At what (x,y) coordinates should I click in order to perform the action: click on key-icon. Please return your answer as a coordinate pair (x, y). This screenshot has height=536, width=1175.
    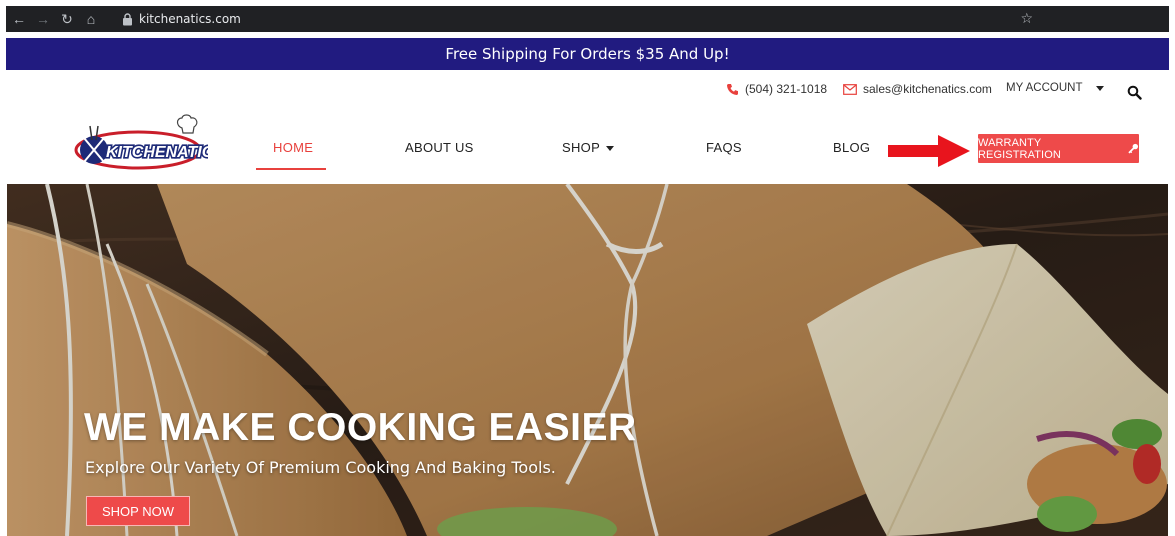
    Looking at the image, I should click on (1133, 148).